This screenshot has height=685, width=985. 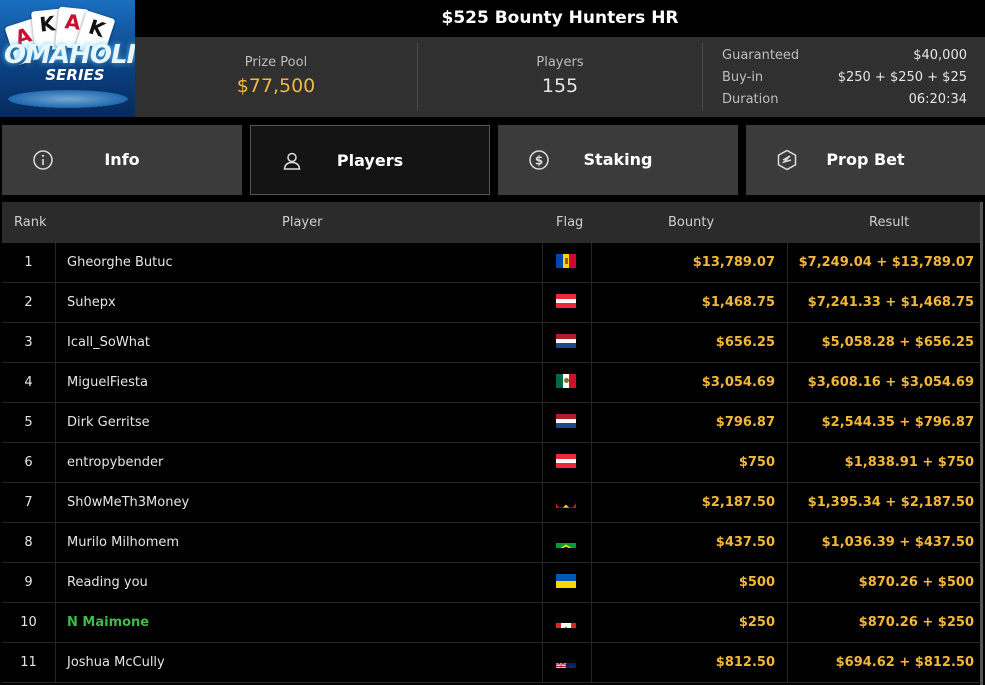 I want to click on prize-pool-label: Prize Pool, so click(x=276, y=62).